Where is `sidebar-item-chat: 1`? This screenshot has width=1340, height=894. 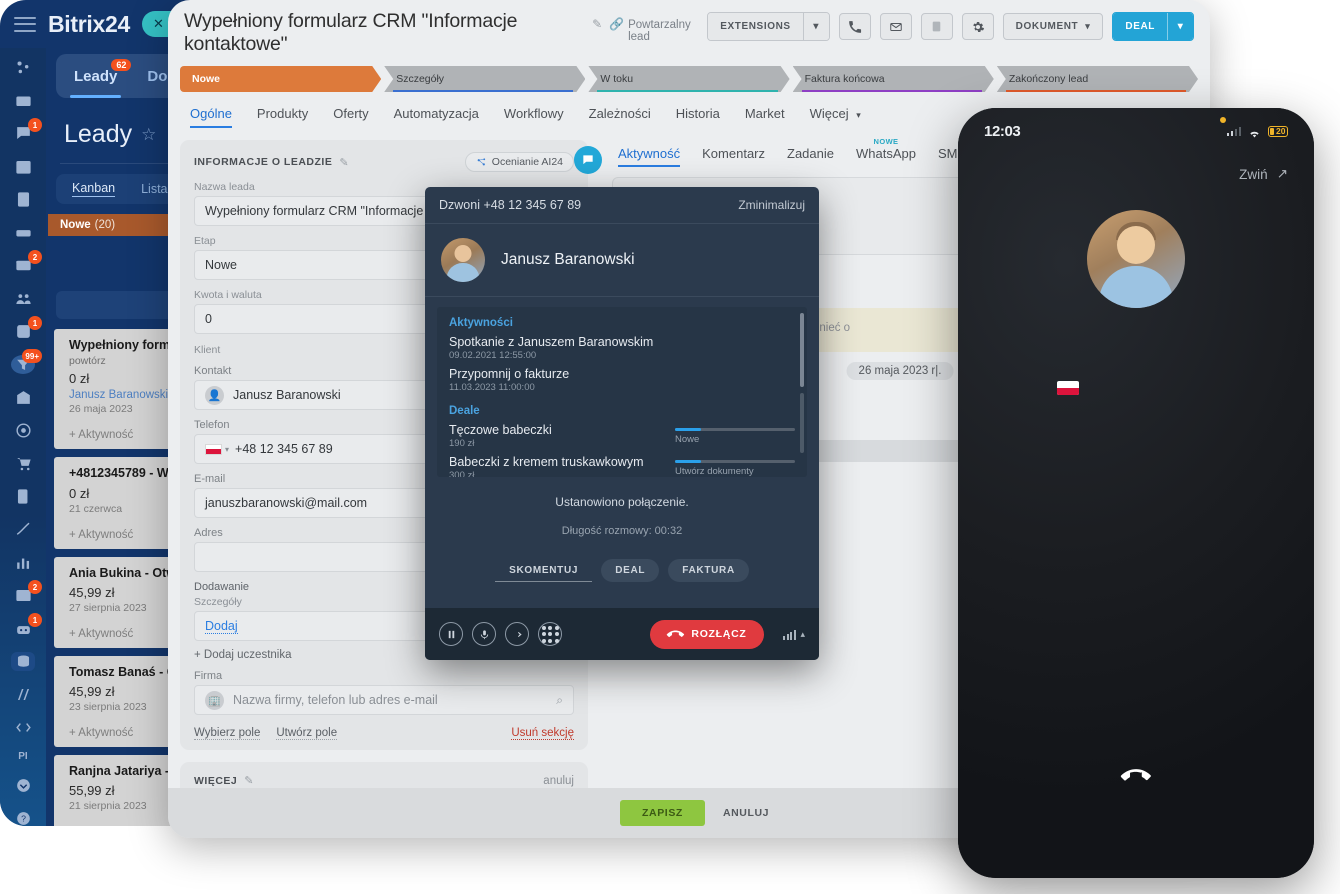
sidebar-item-chat: 1 is located at coordinates (26, 130).